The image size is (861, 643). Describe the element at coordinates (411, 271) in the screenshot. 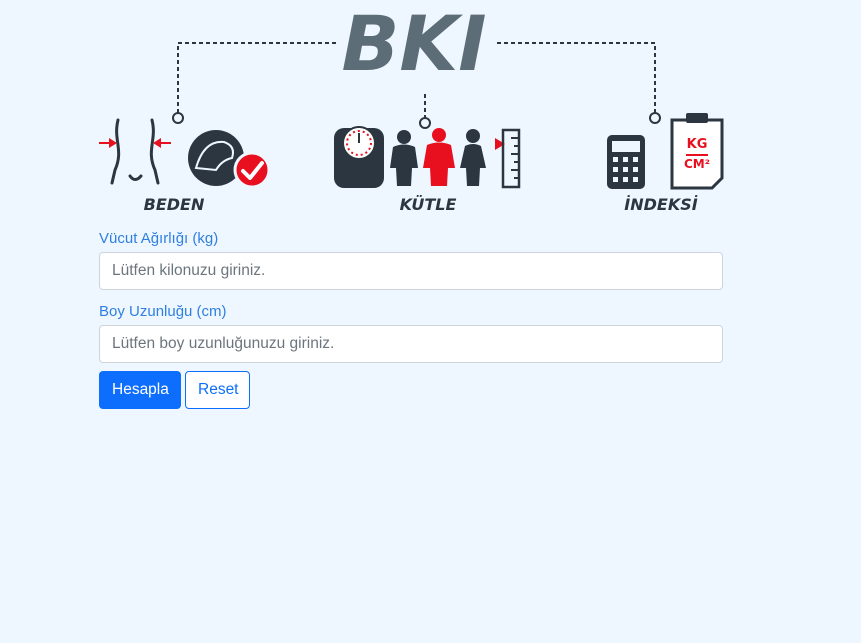

I see `weight-input` at that location.